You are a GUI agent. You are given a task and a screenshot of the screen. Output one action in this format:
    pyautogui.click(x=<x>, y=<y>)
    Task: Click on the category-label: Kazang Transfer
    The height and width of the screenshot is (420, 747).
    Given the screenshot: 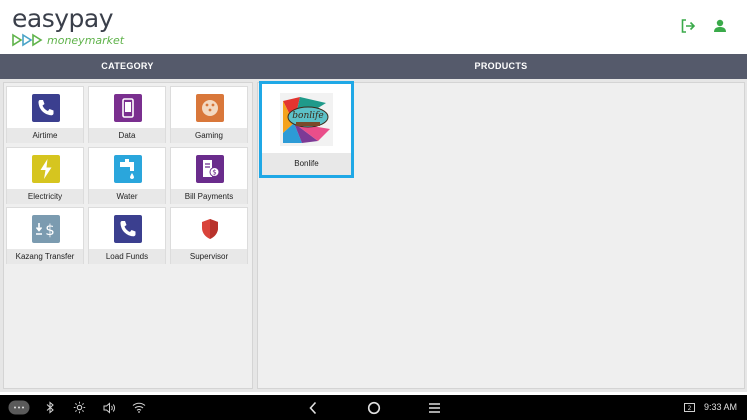 What is the action you would take?
    pyautogui.click(x=45, y=256)
    